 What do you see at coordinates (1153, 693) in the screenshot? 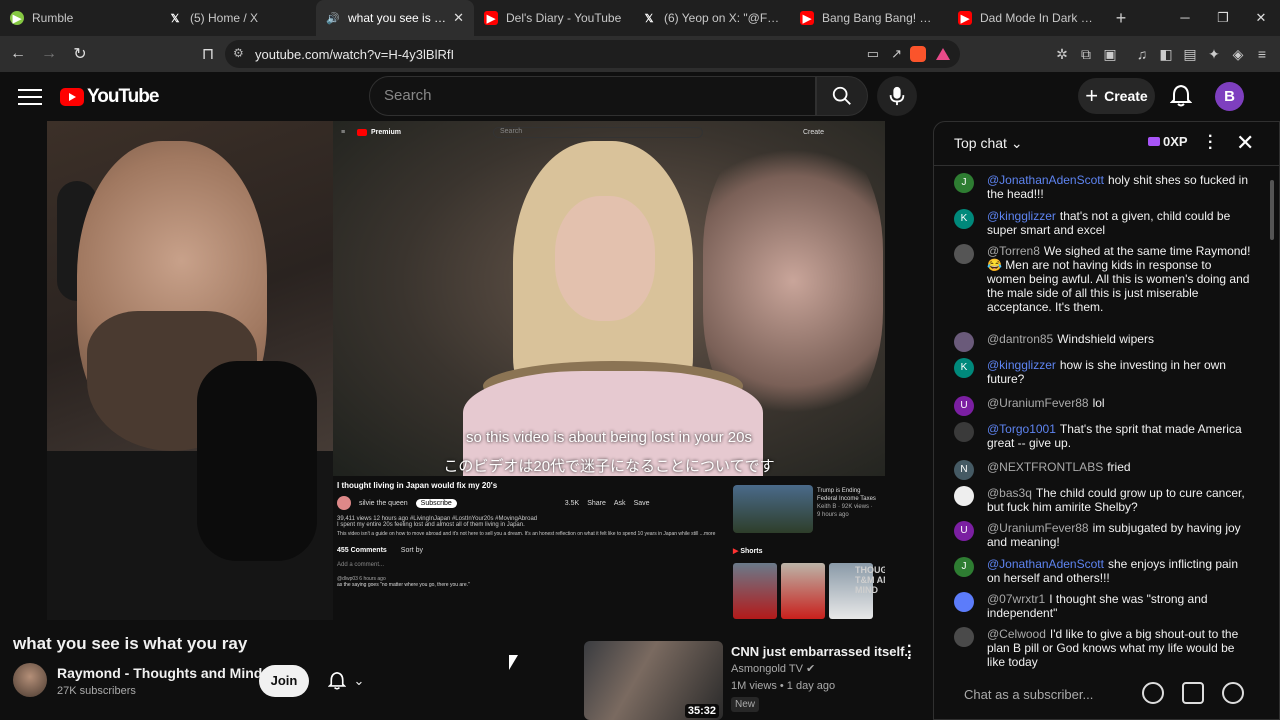
I see `emoji-icon` at bounding box center [1153, 693].